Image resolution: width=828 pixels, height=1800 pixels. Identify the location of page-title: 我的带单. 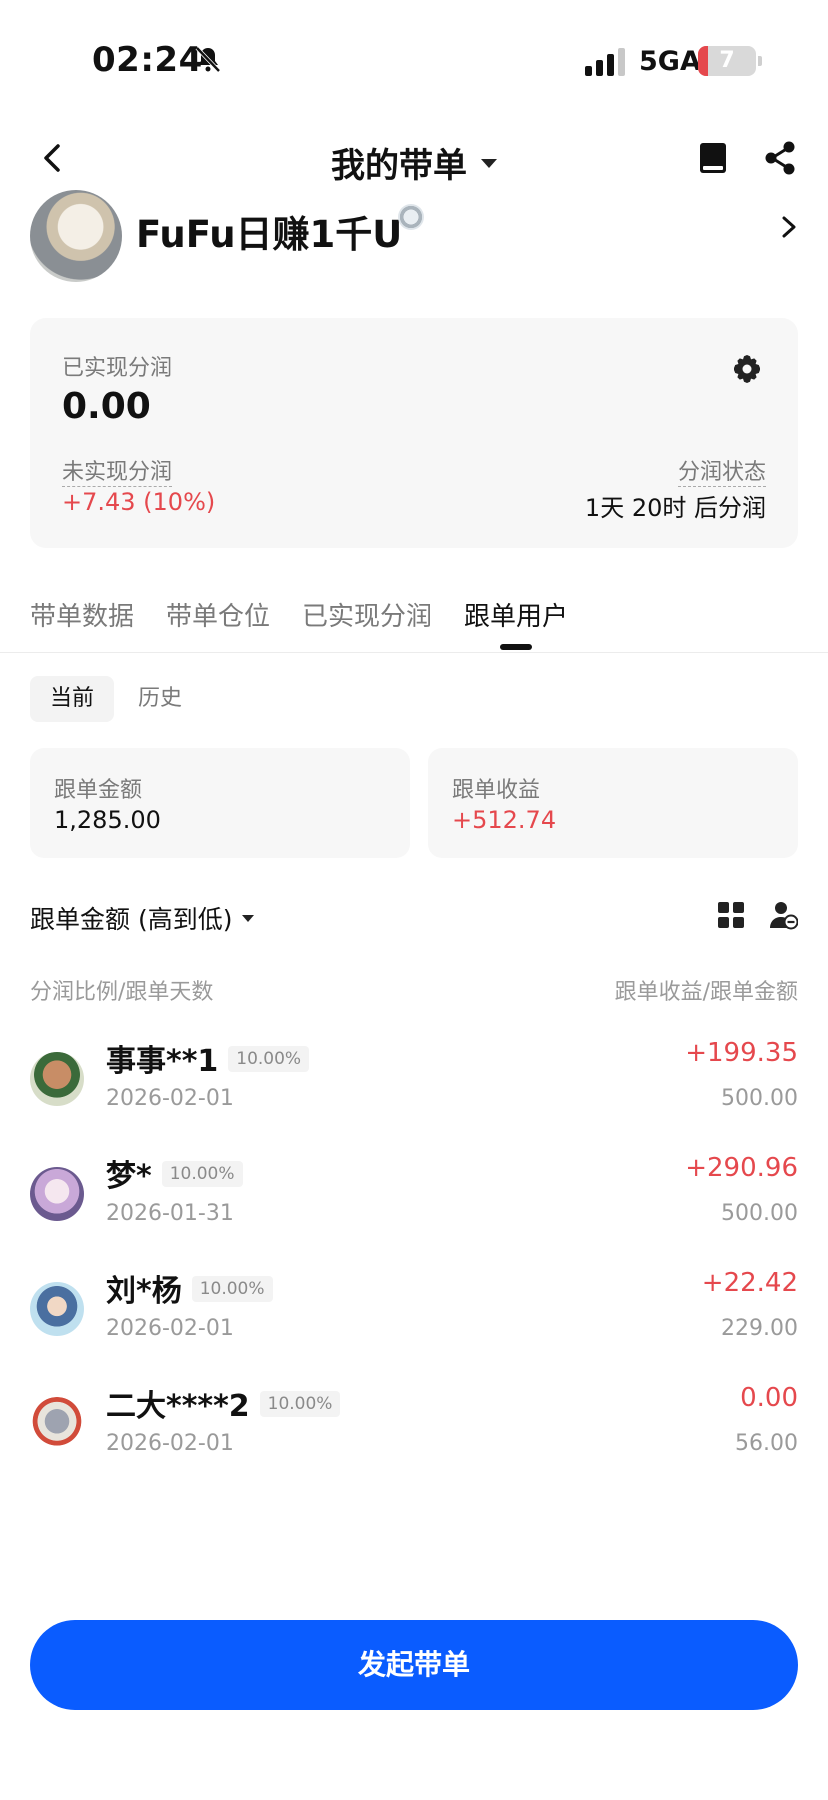
(399, 166).